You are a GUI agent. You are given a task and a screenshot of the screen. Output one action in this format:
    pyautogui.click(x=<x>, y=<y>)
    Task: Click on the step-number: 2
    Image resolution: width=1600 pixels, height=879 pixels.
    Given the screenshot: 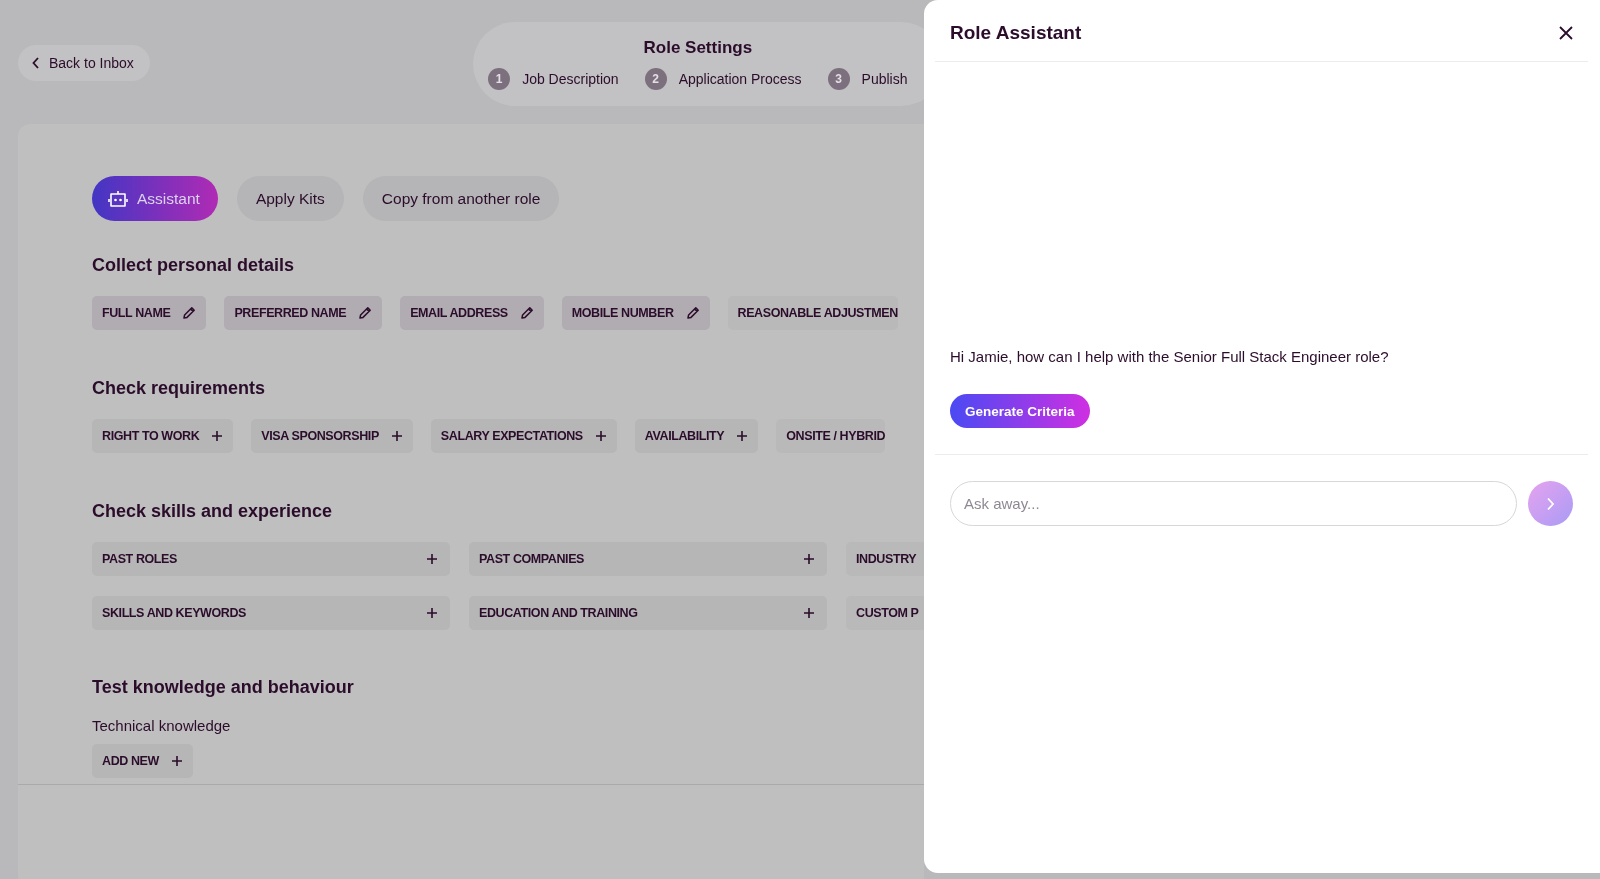 What is the action you would take?
    pyautogui.click(x=655, y=78)
    